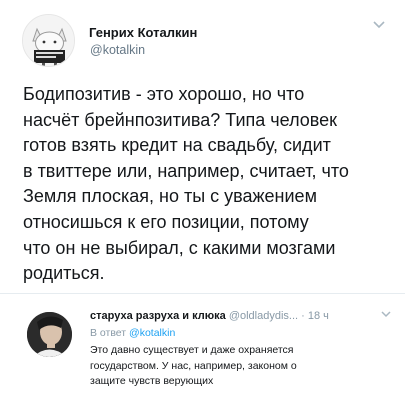 The height and width of the screenshot is (410, 405). Describe the element at coordinates (152, 333) in the screenshot. I see `in-reply-handle-link: @kotalkin` at that location.